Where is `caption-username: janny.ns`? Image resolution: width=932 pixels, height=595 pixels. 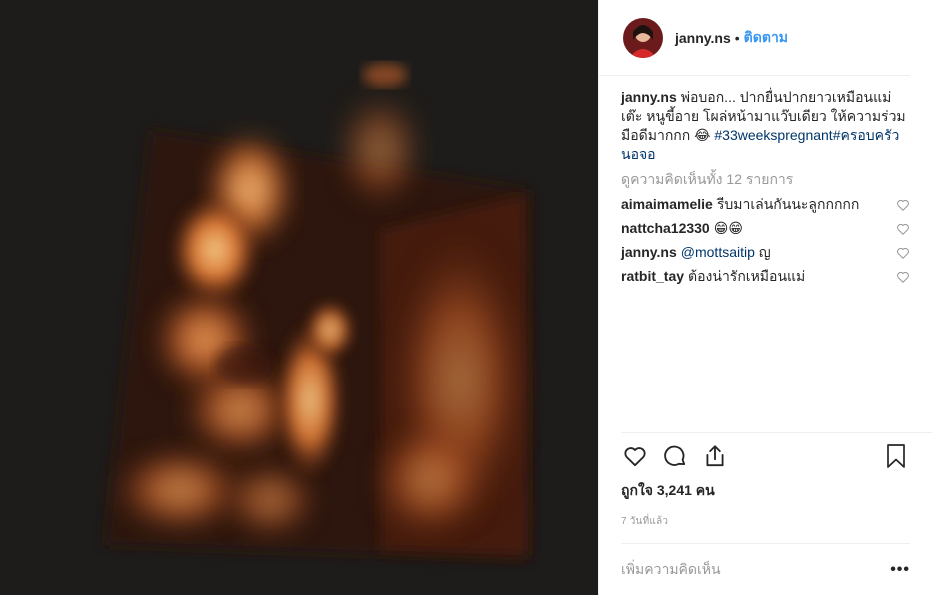
caption-username: janny.ns is located at coordinates (649, 97).